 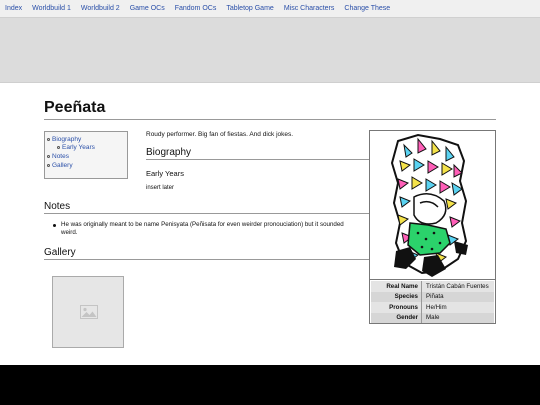 I want to click on toc-link-biography: Biography, so click(x=66, y=139).